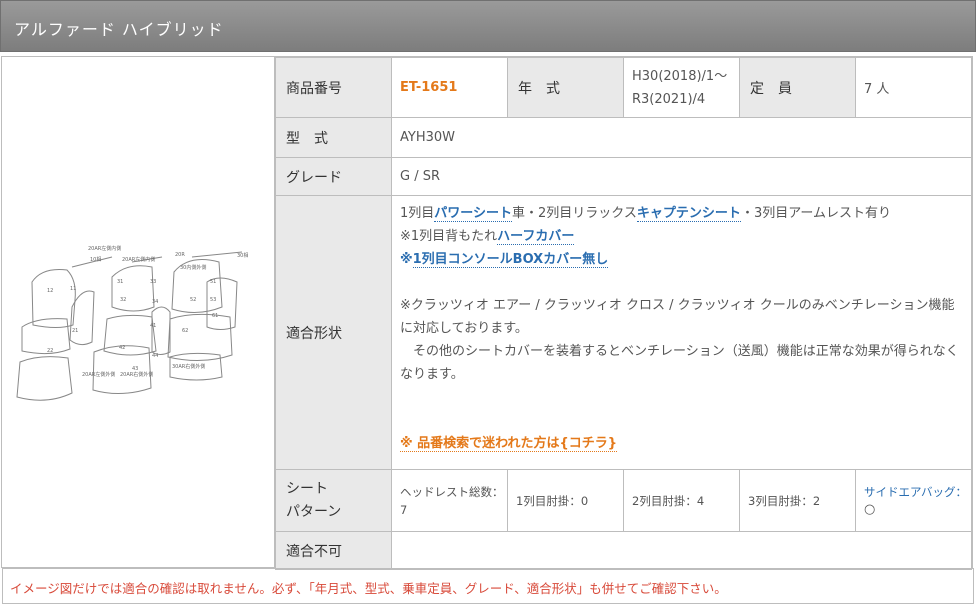 The width and height of the screenshot is (978, 613). What do you see at coordinates (681, 137) in the screenshot?
I see `model-value: AYH30W` at bounding box center [681, 137].